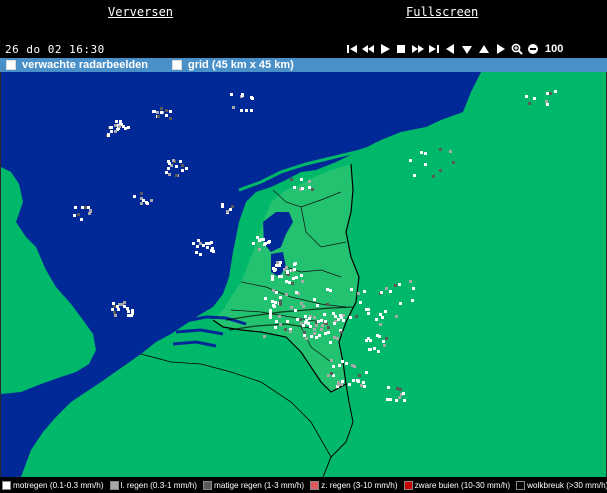  I want to click on pan-down-icon, so click(467, 49).